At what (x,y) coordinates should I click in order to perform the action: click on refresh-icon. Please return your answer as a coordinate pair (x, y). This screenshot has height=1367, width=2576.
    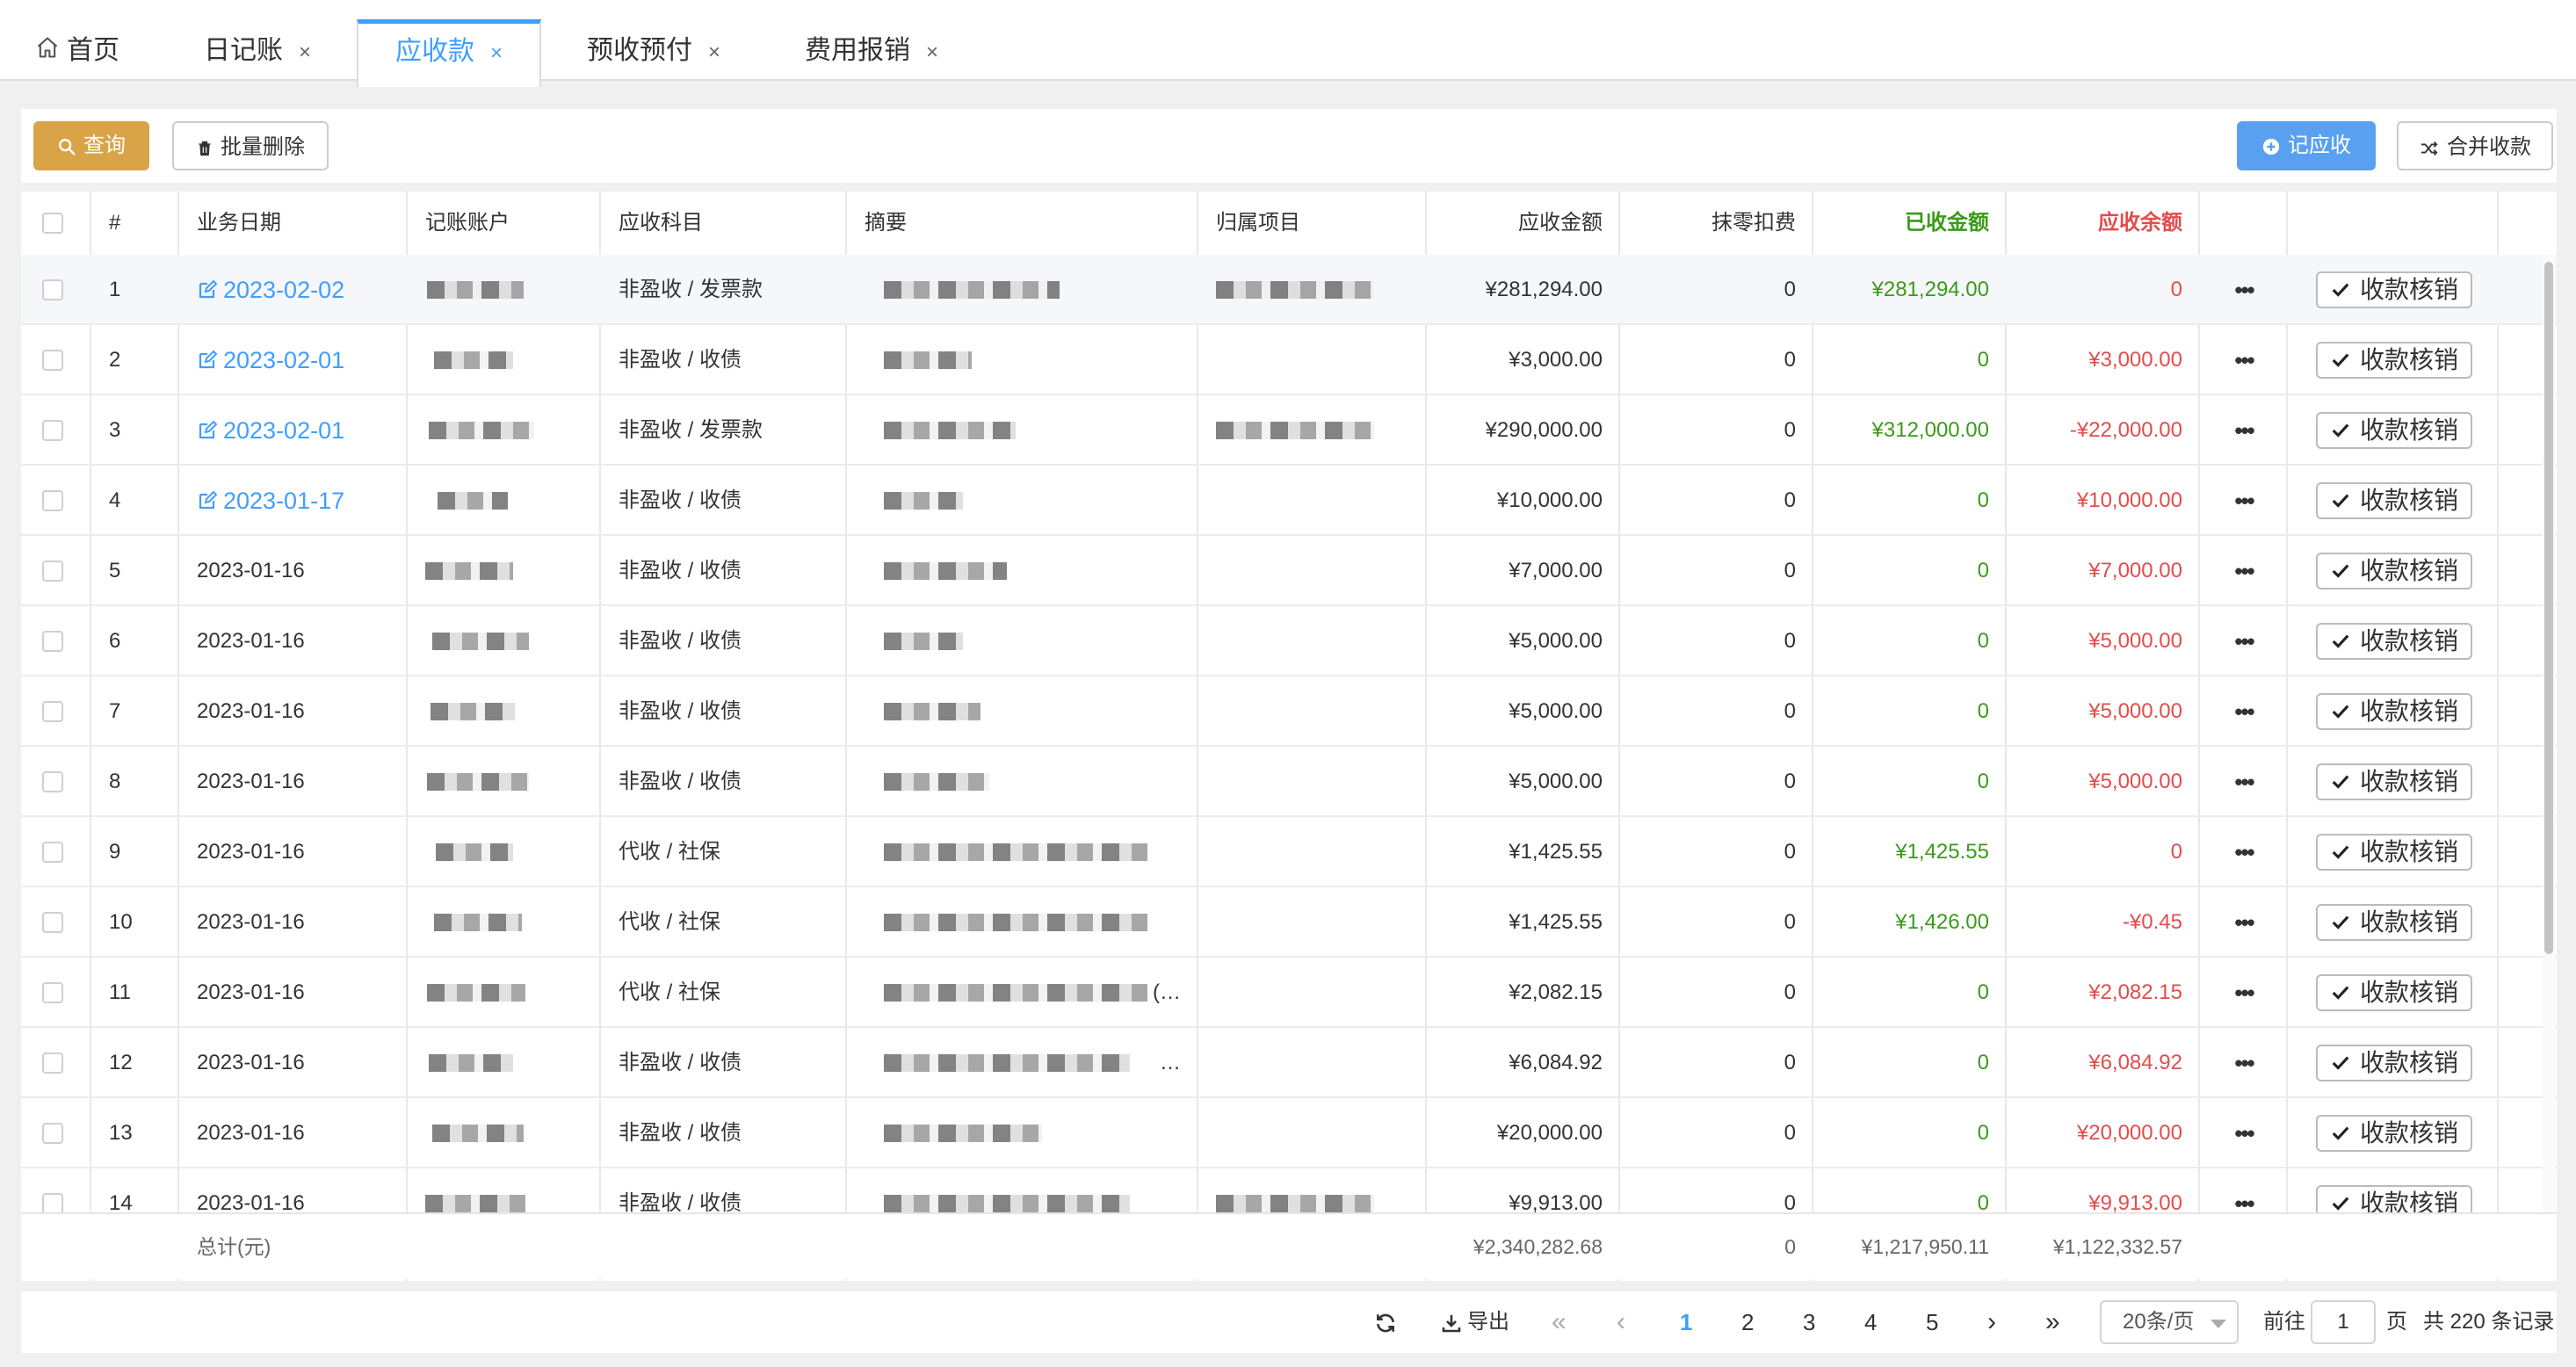
    Looking at the image, I should click on (1385, 1322).